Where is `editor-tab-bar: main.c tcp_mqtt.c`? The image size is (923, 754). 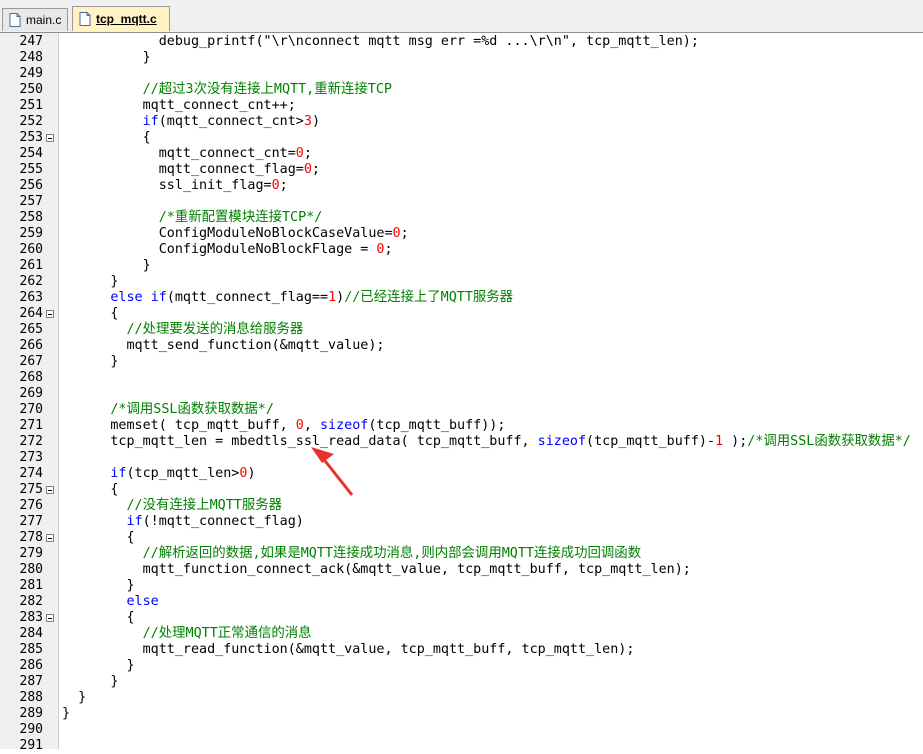 editor-tab-bar: main.c tcp_mqtt.c is located at coordinates (461, 16).